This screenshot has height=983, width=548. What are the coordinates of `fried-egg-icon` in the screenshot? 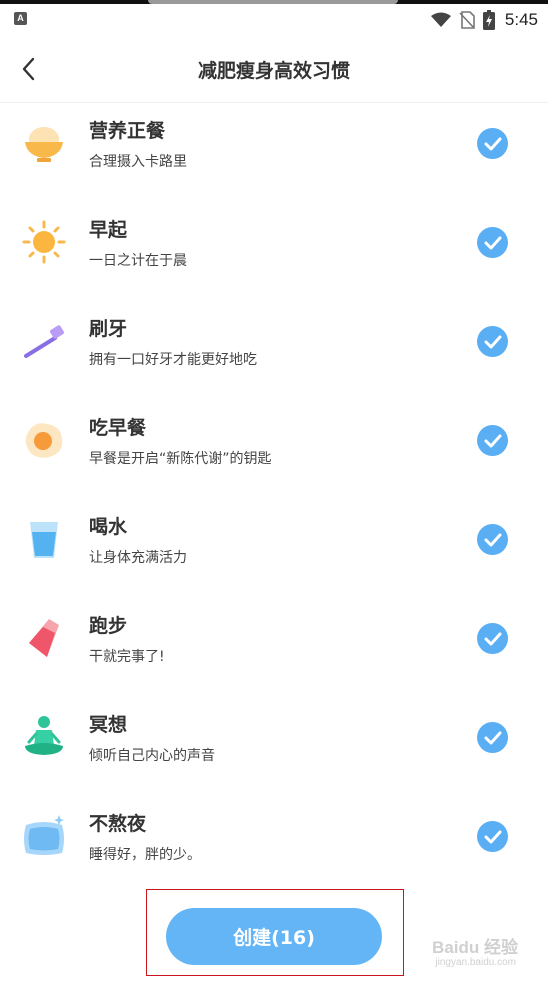 It's located at (44, 440).